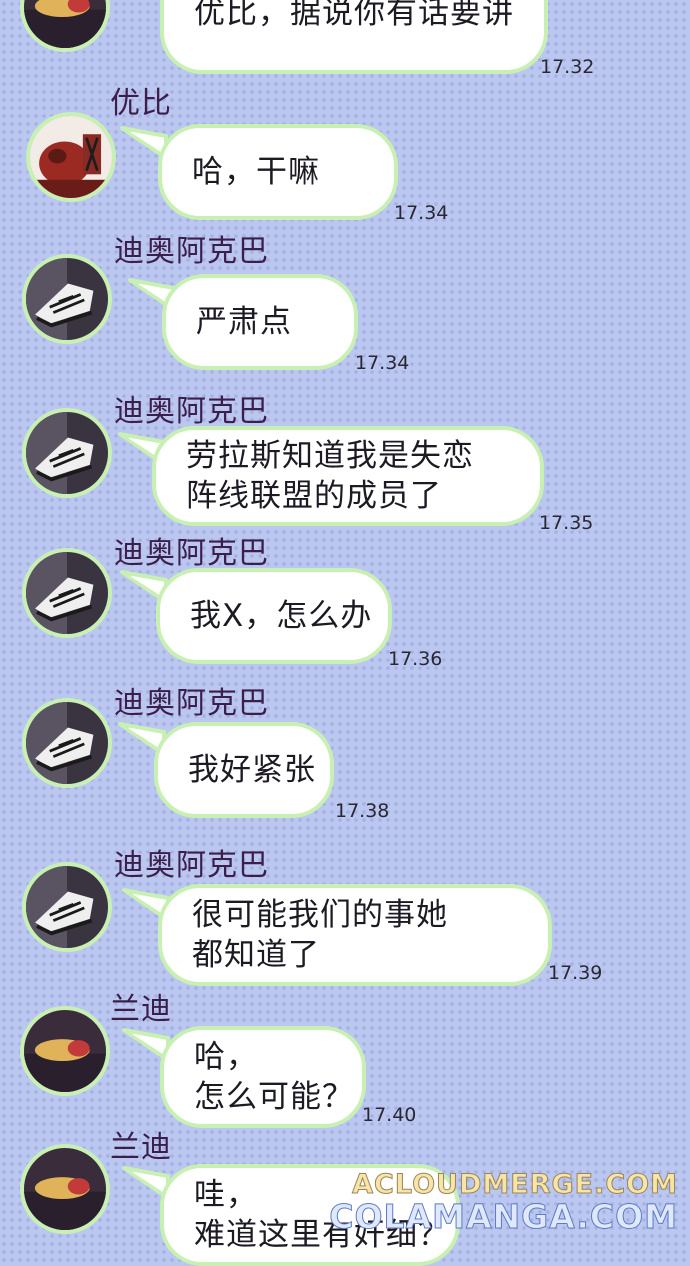 This screenshot has height=1266, width=690. What do you see at coordinates (226, 1057) in the screenshot?
I see `message-text: 哈，` at bounding box center [226, 1057].